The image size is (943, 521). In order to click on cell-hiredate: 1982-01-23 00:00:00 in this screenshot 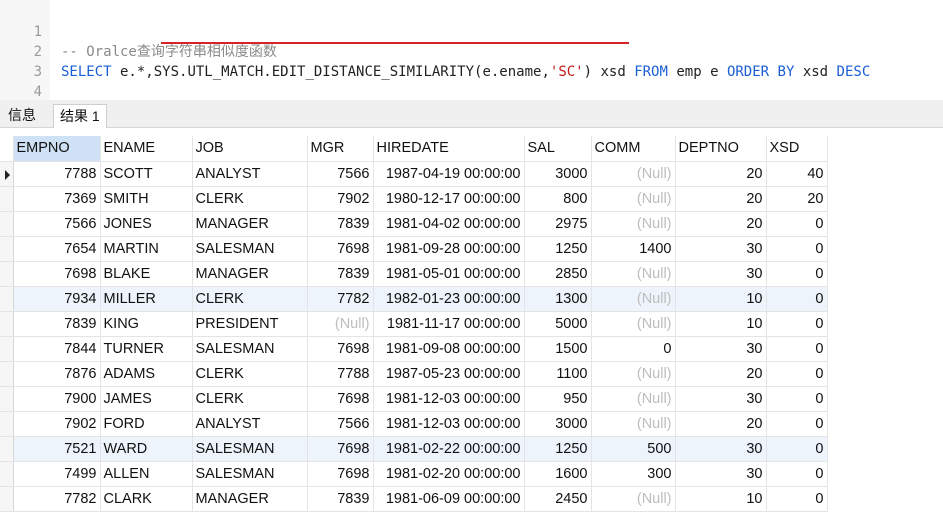, I will do `click(449, 299)`.